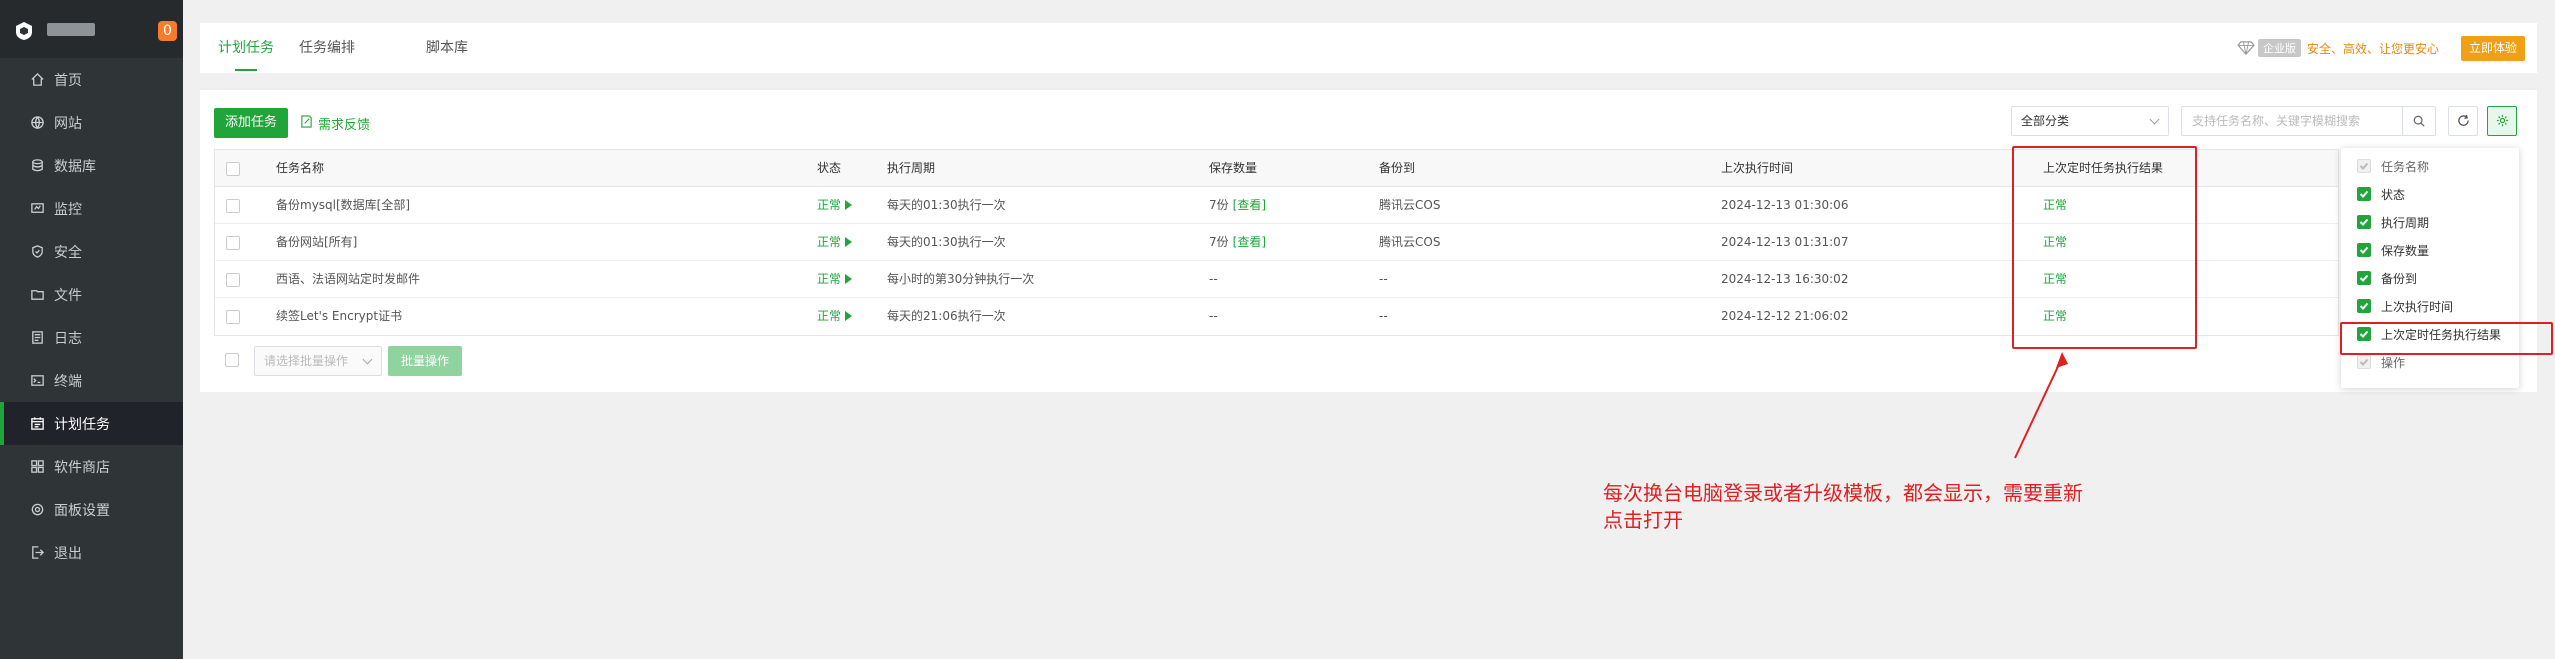 This screenshot has height=659, width=2555. Describe the element at coordinates (1843, 493) in the screenshot. I see `annotation-line-1: 每次换台电脑登录或者升级模板，都会显示，需要重新` at that location.